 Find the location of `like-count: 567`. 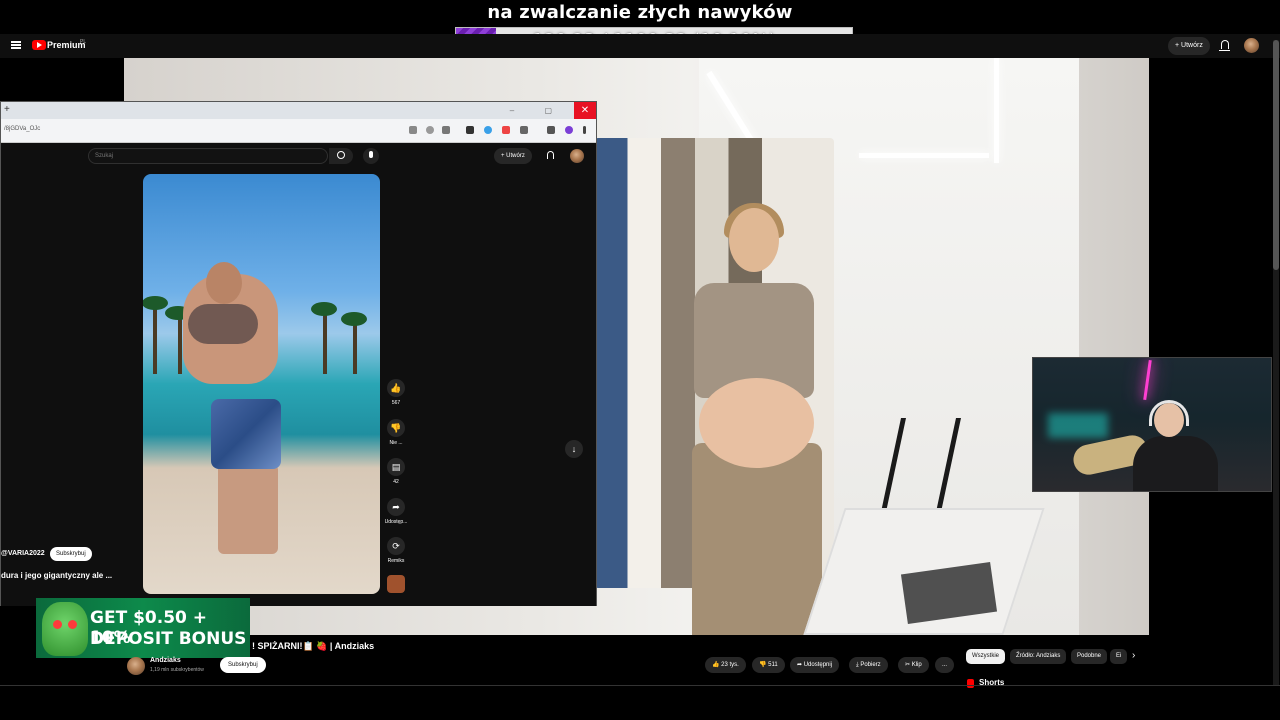

like-count: 567 is located at coordinates (396, 403).